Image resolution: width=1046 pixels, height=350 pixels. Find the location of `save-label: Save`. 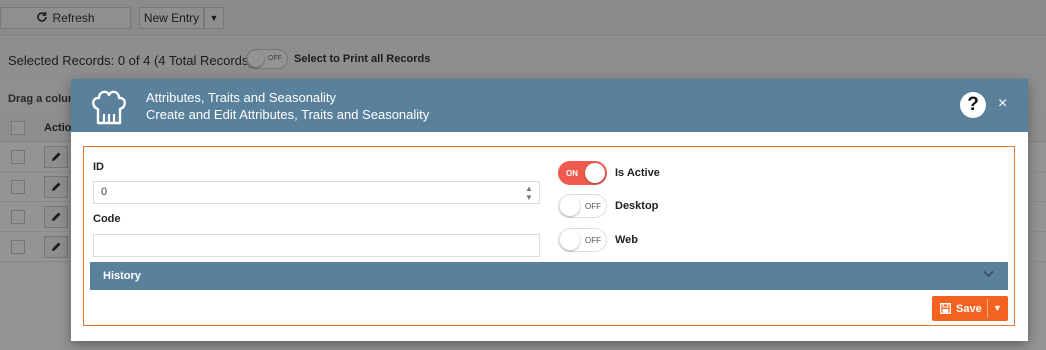

save-label: Save is located at coordinates (969, 309).